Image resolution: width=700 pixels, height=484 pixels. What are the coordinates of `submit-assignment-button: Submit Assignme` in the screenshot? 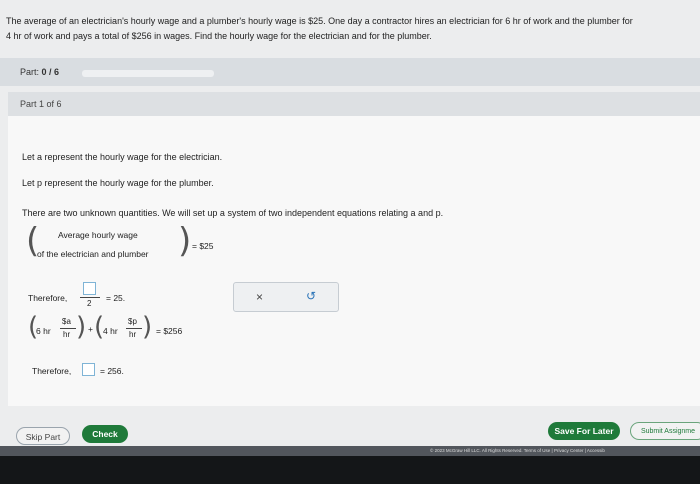 It's located at (665, 431).